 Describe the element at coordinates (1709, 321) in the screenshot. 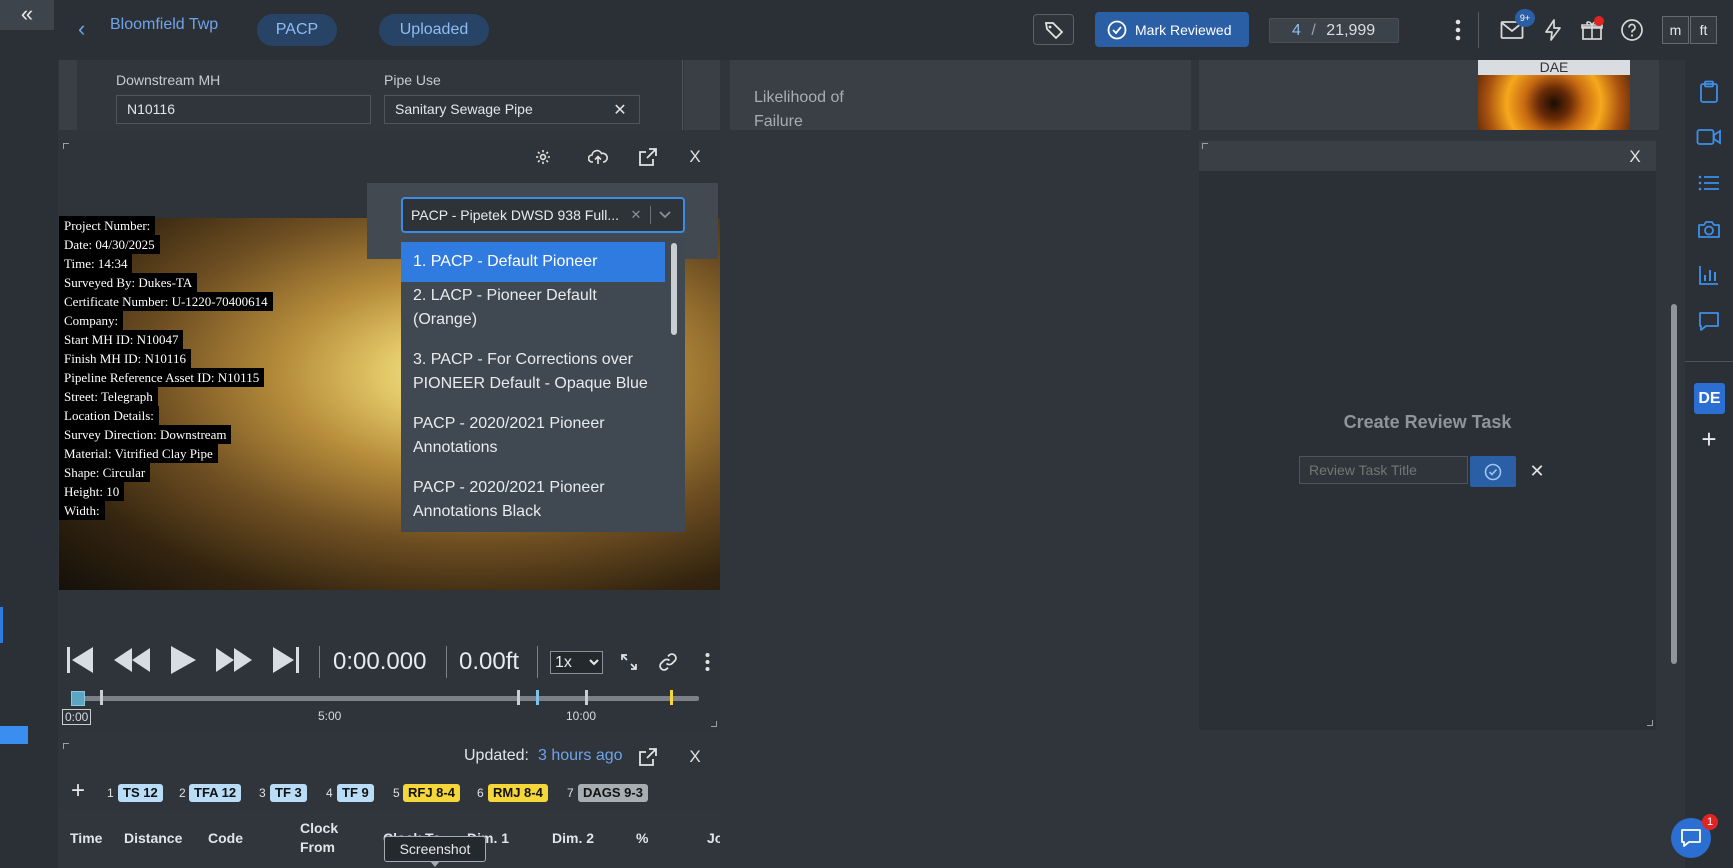

I see `comments-button` at that location.